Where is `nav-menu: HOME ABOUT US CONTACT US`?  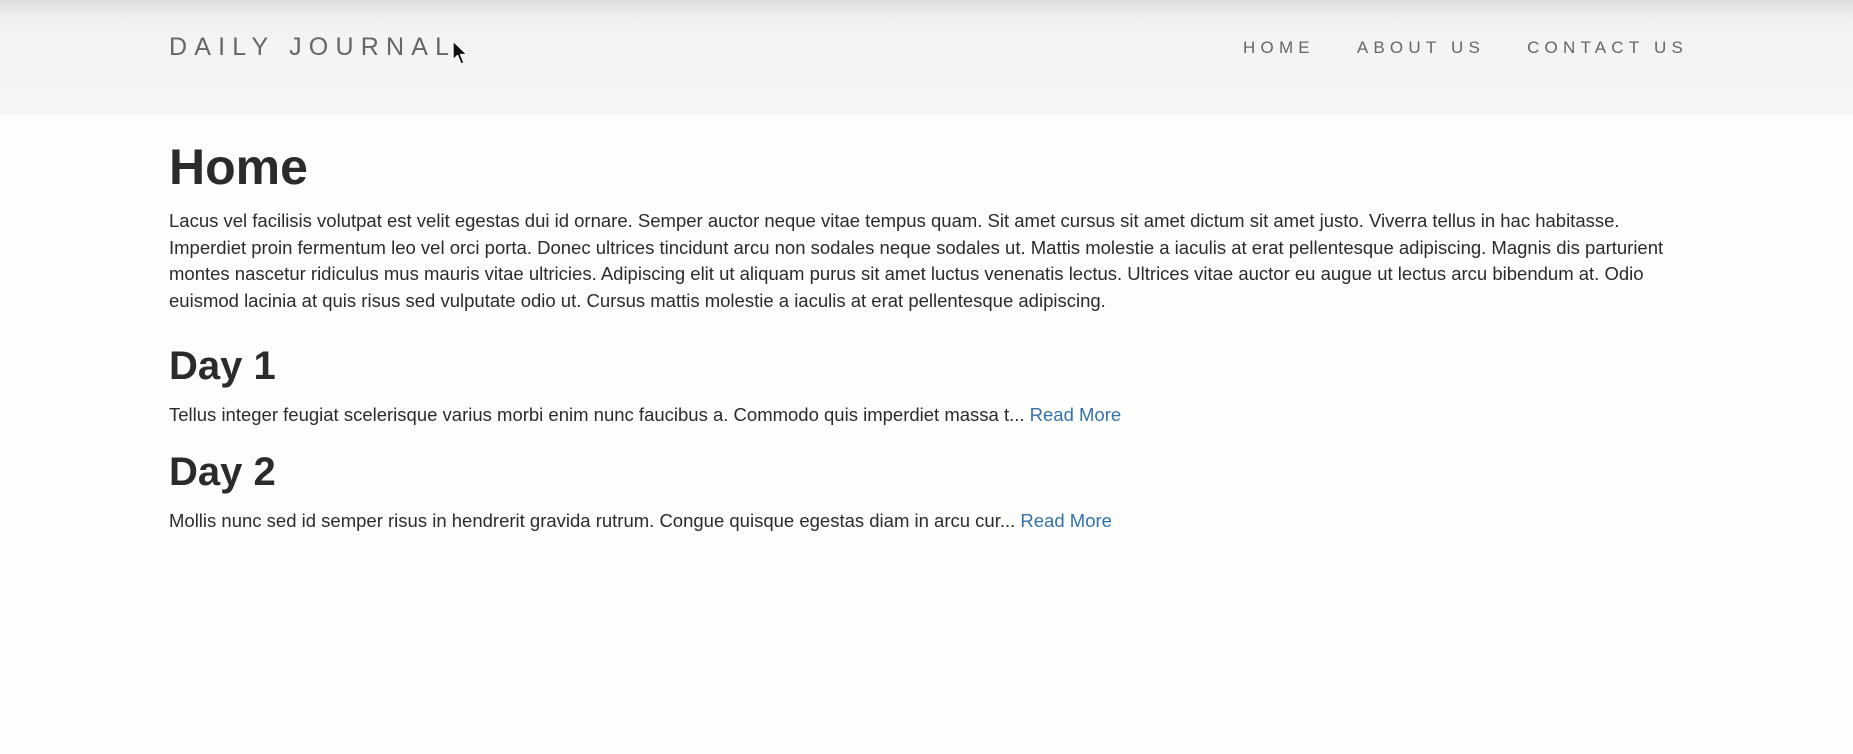
nav-menu: HOME ABOUT US CONTACT US is located at coordinates (1465, 48).